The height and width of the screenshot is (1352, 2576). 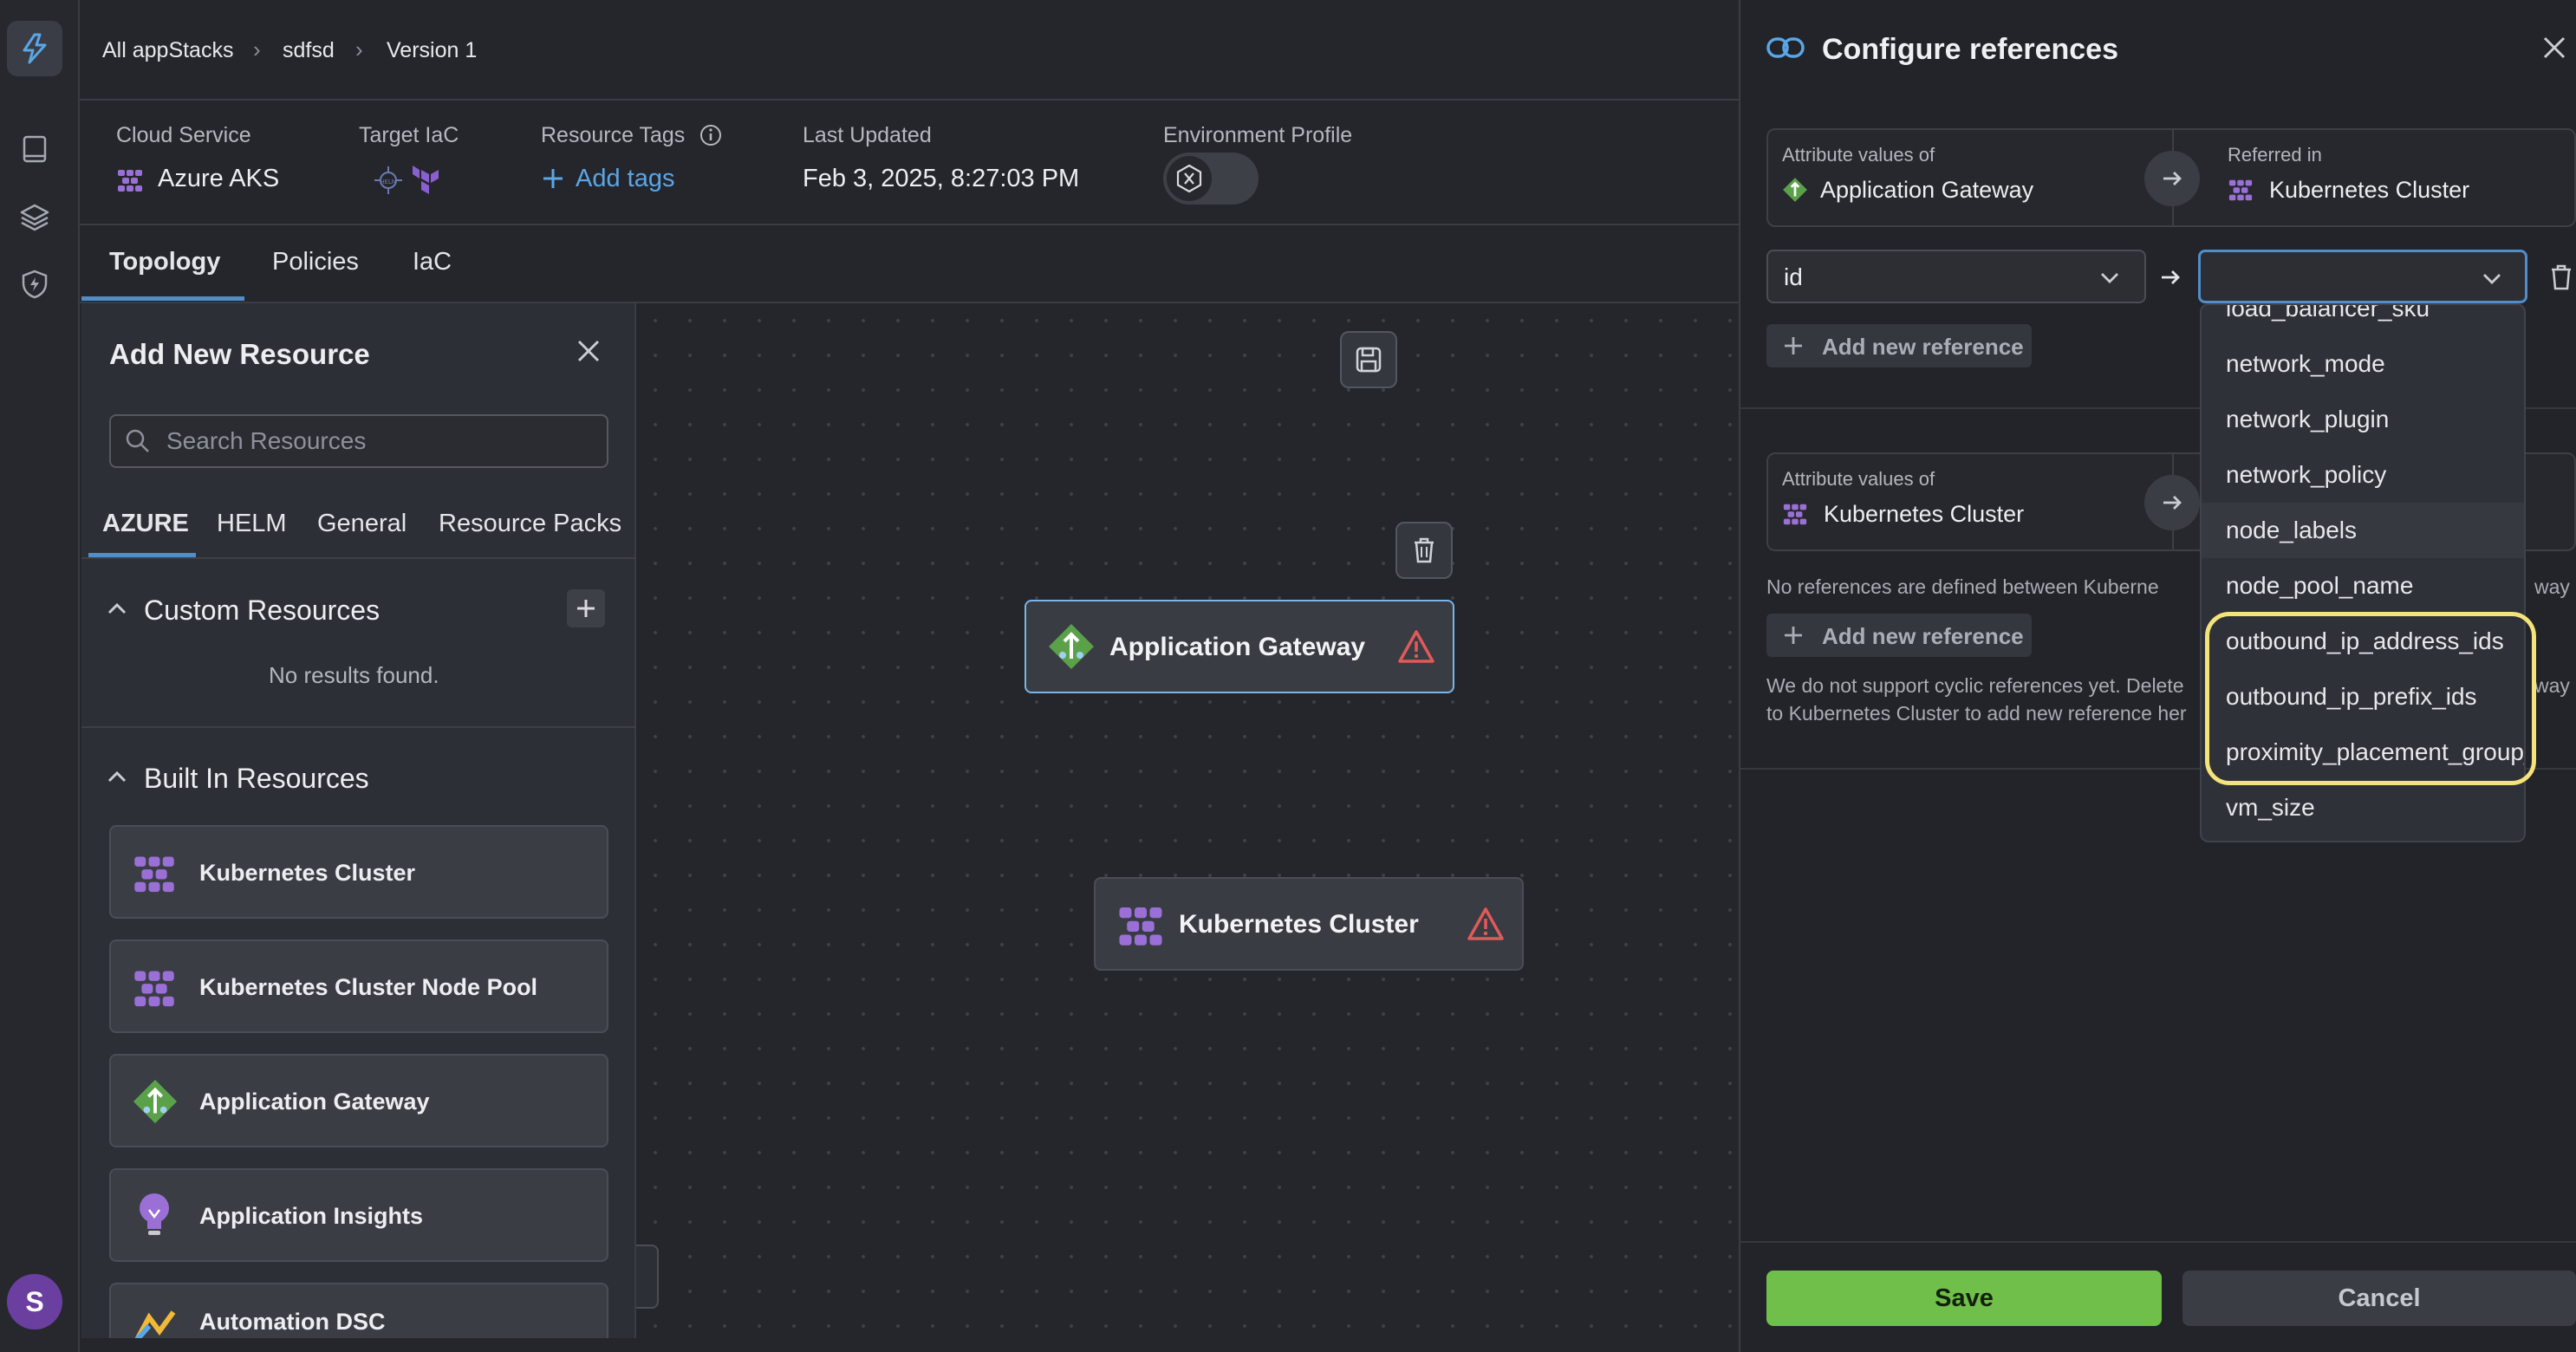 What do you see at coordinates (383, 441) in the screenshot?
I see `search-input` at bounding box center [383, 441].